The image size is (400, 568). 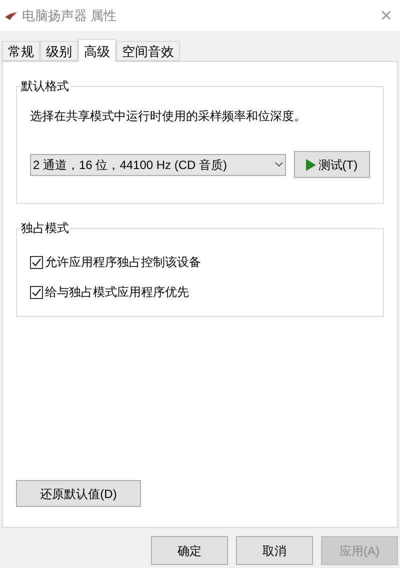 I want to click on speaker-icon, so click(x=11, y=15).